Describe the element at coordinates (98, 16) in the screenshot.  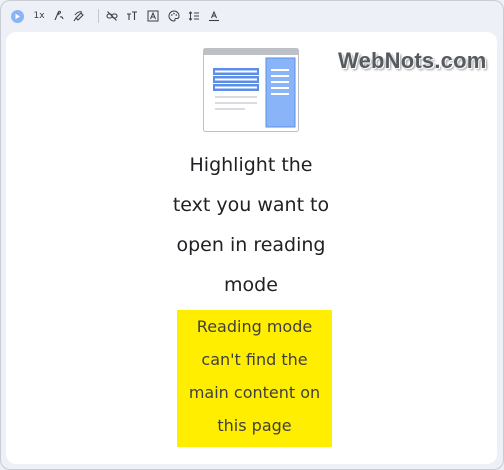
I see `toolbar-divider` at that location.